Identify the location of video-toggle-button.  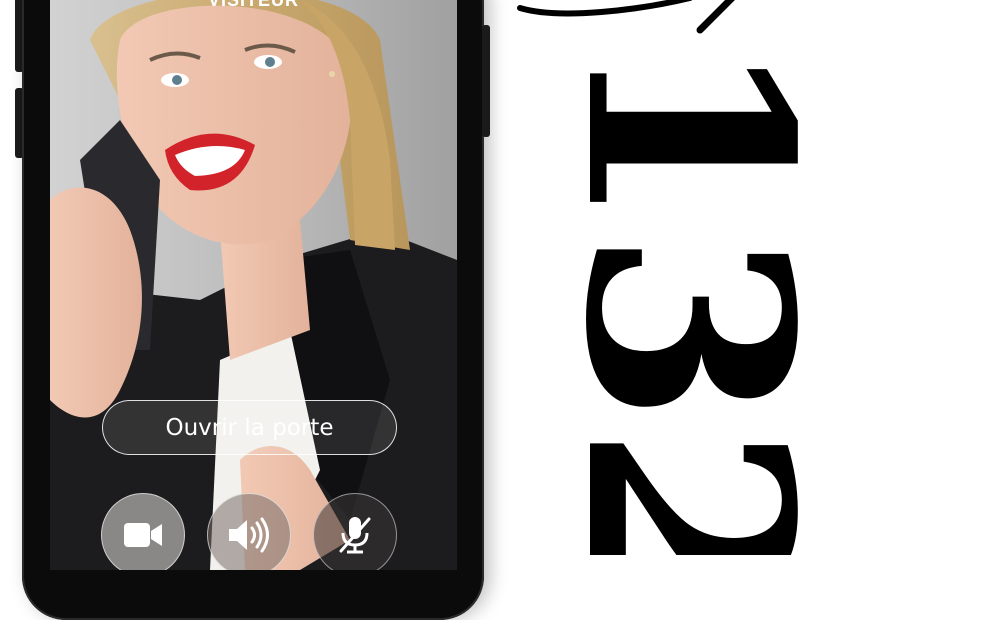
(143, 531).